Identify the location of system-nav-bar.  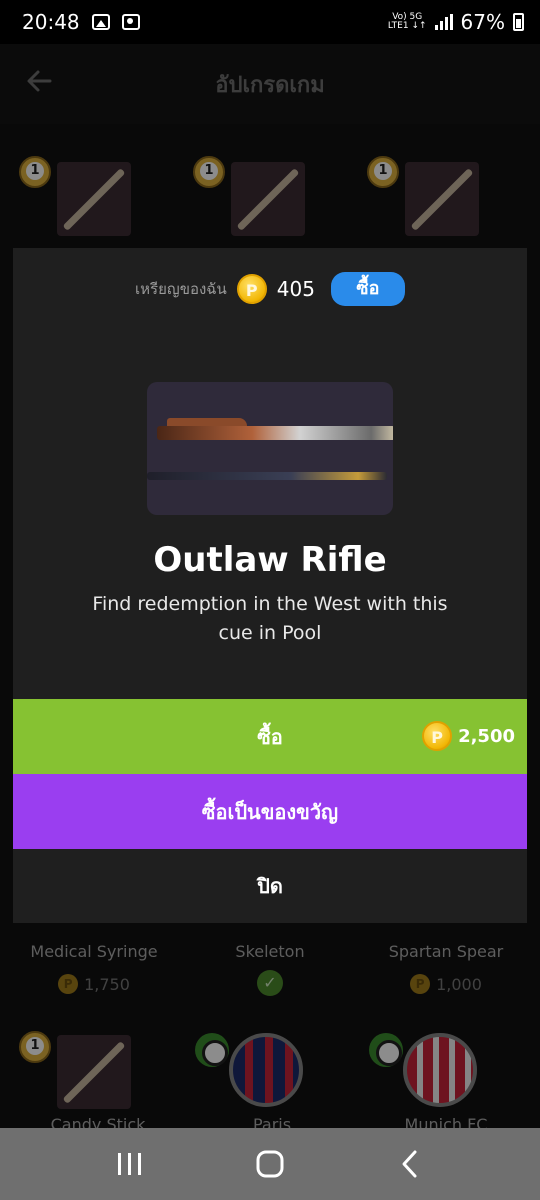
(270, 1164).